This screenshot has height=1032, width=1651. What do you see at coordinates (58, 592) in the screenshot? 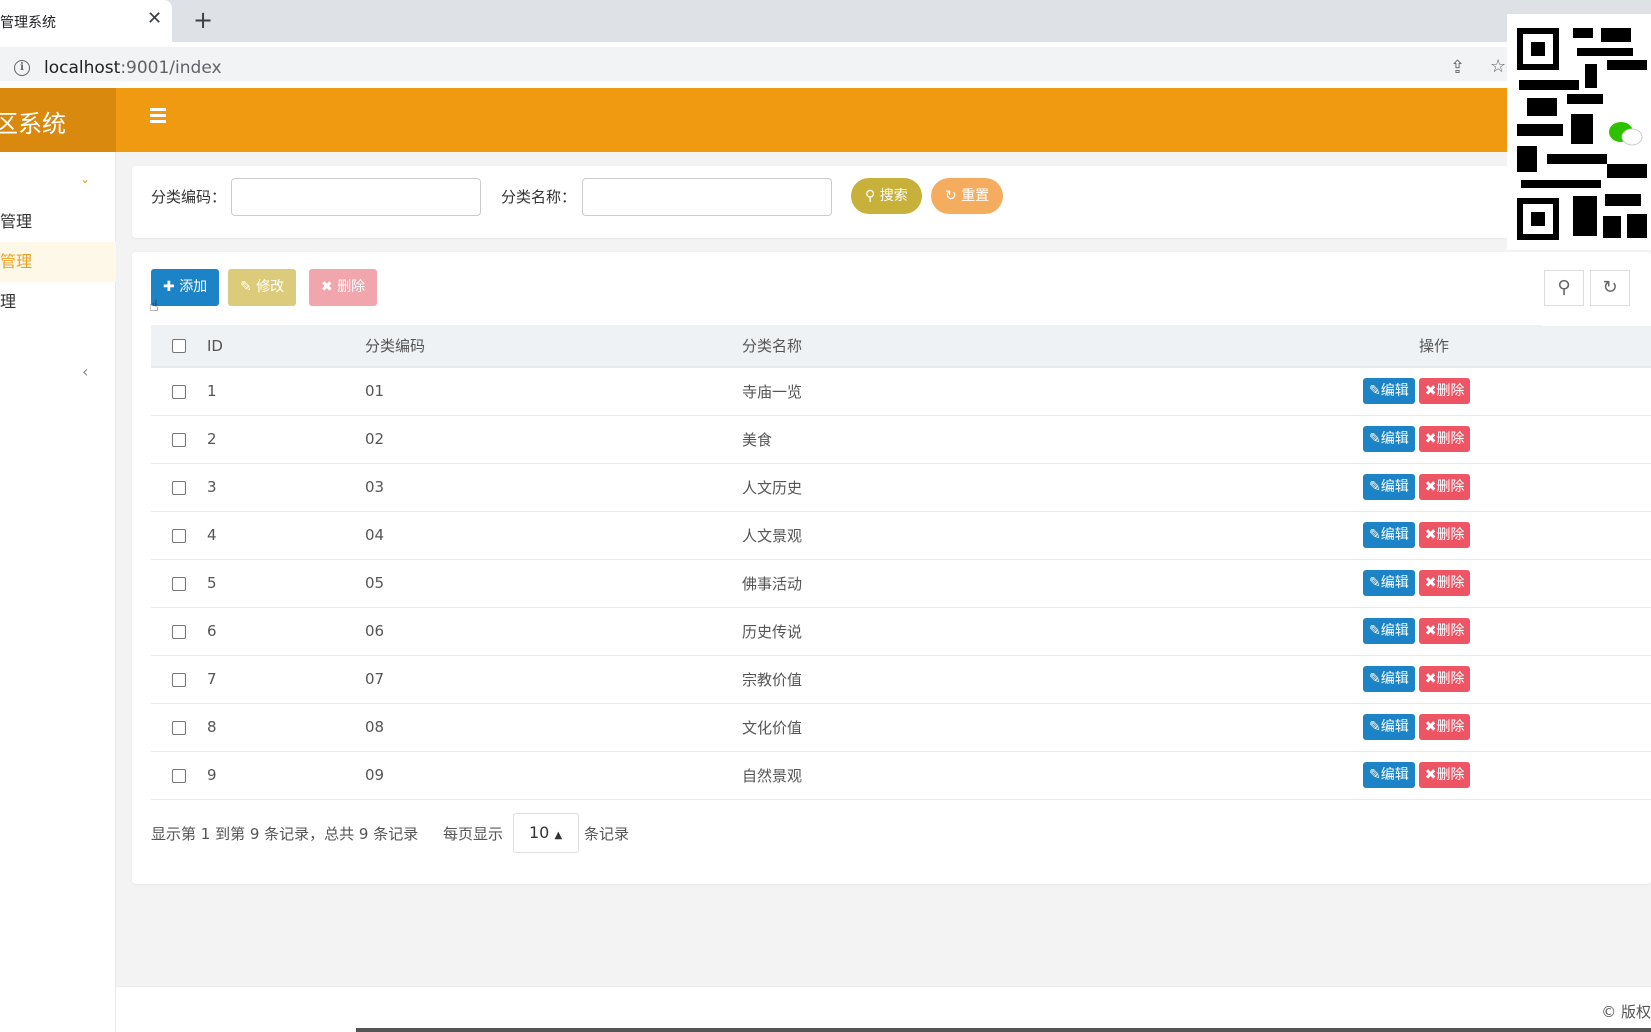
I see `sidebar: ⌄ 管理 管理 理 ‹` at bounding box center [58, 592].